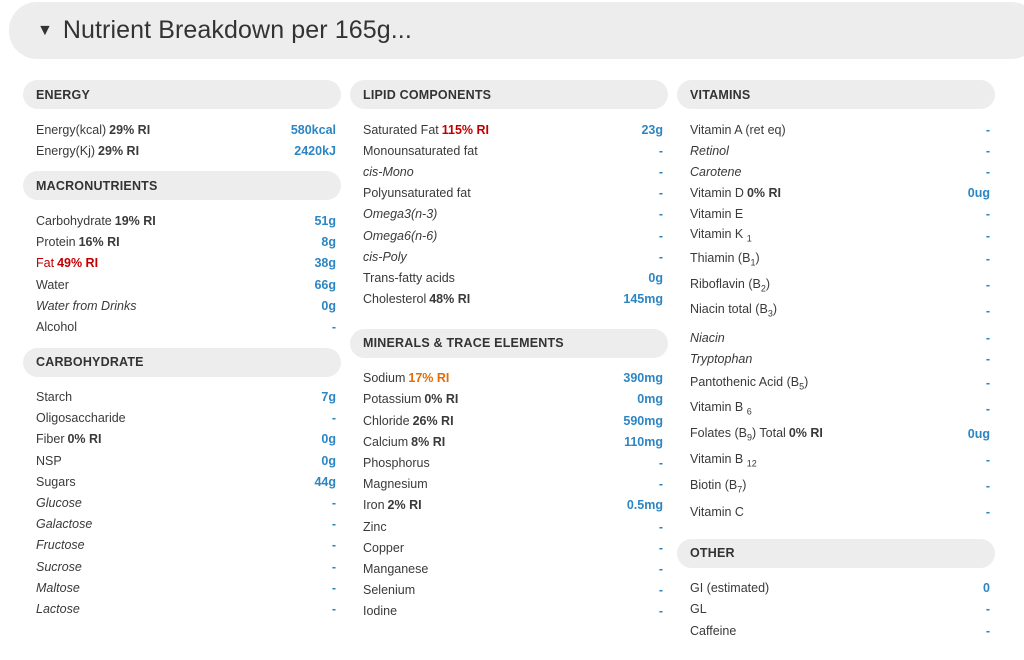 Image resolution: width=1024 pixels, height=660 pixels. I want to click on row-label: Maltose, so click(58, 587).